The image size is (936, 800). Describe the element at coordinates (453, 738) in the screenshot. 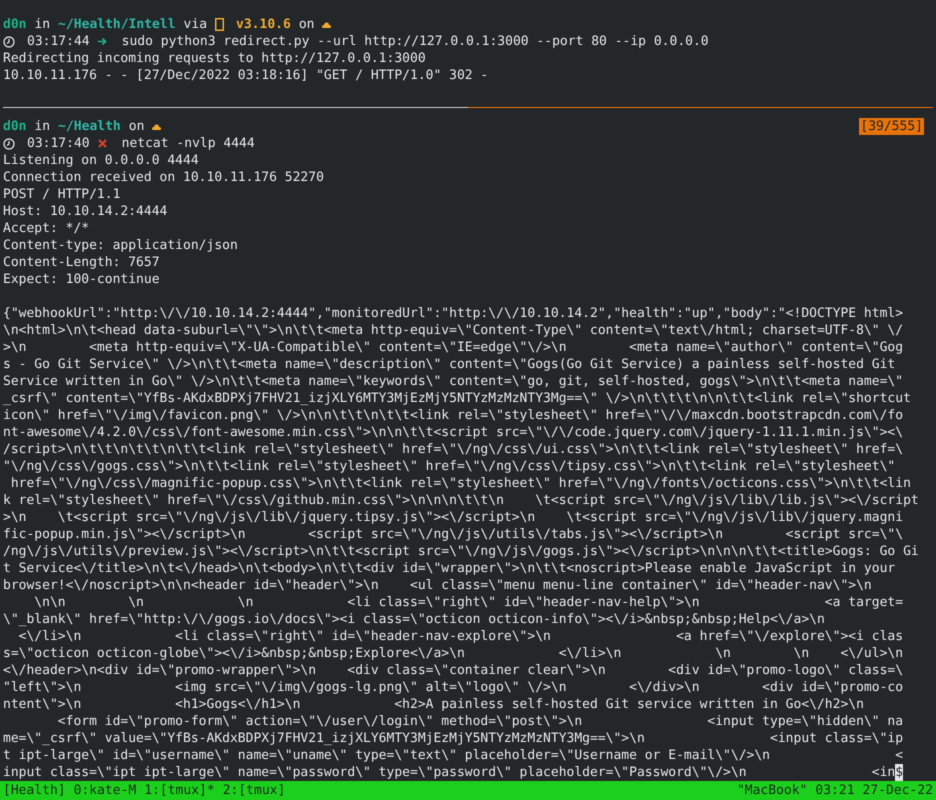

I see `output-line: me=\"_csrf\" value=\"YfBs-AKdxBDPXj7FHV21_izjXLY6MTY3MjEzMjY5NTYzMzMzNTY3Mg==\">\n <input class=\"ip` at that location.